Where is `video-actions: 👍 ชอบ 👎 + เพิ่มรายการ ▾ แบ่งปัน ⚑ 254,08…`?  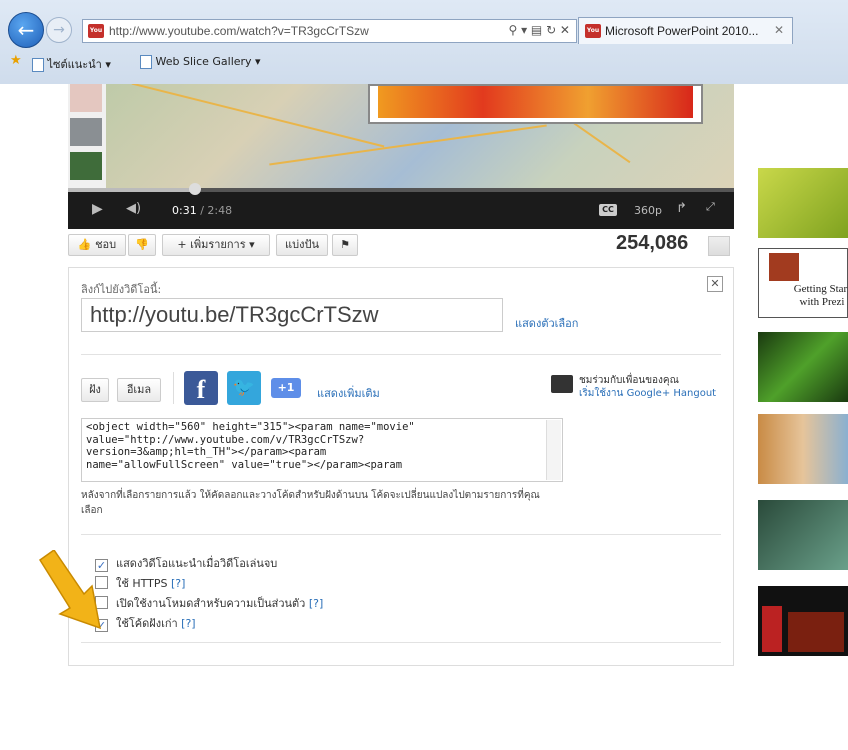
video-actions: 👍 ชอบ 👎 + เพิ่มรายการ ▾ แบ่งปัน ⚑ 254,08… is located at coordinates (401, 248).